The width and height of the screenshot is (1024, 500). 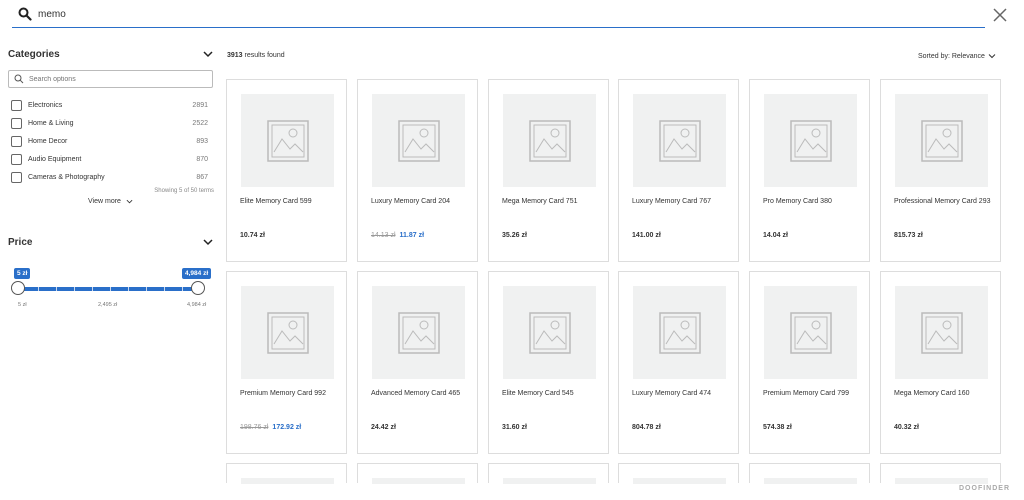 I want to click on product-name: Mega Memory Card 751, so click(x=552, y=201).